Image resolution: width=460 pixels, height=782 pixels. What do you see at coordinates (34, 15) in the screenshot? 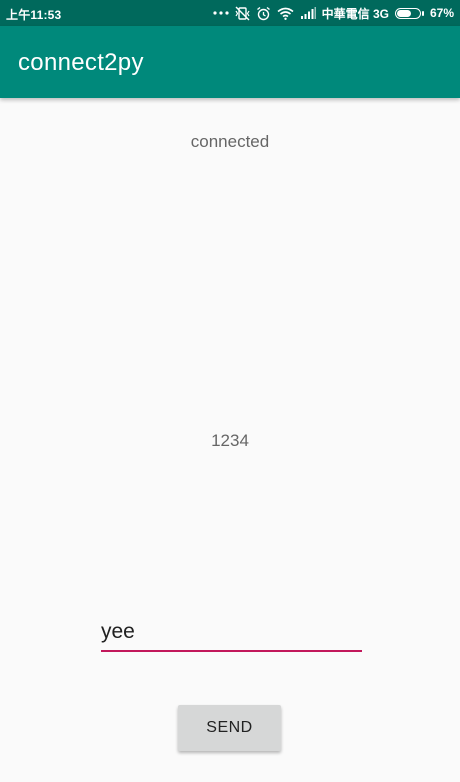
I see `status-time: 上午11:53` at bounding box center [34, 15].